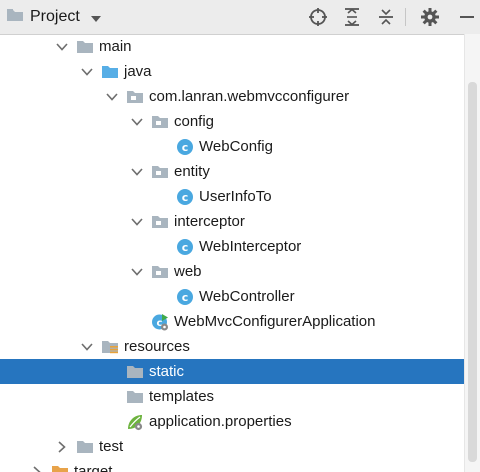 This screenshot has height=472, width=480. Describe the element at coordinates (232, 46) in the screenshot. I see `tree-item-main: main` at that location.